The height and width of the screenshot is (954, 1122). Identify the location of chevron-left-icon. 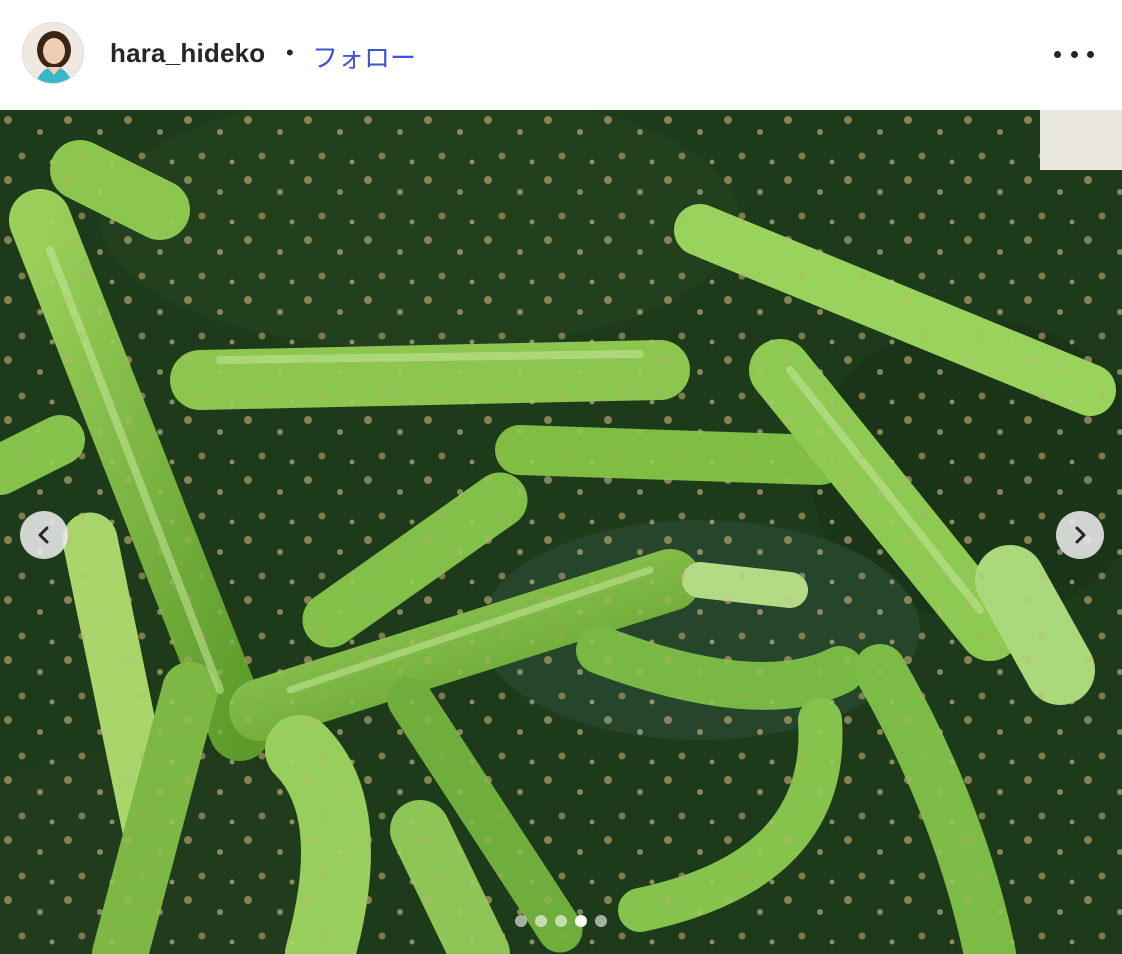
(43, 535).